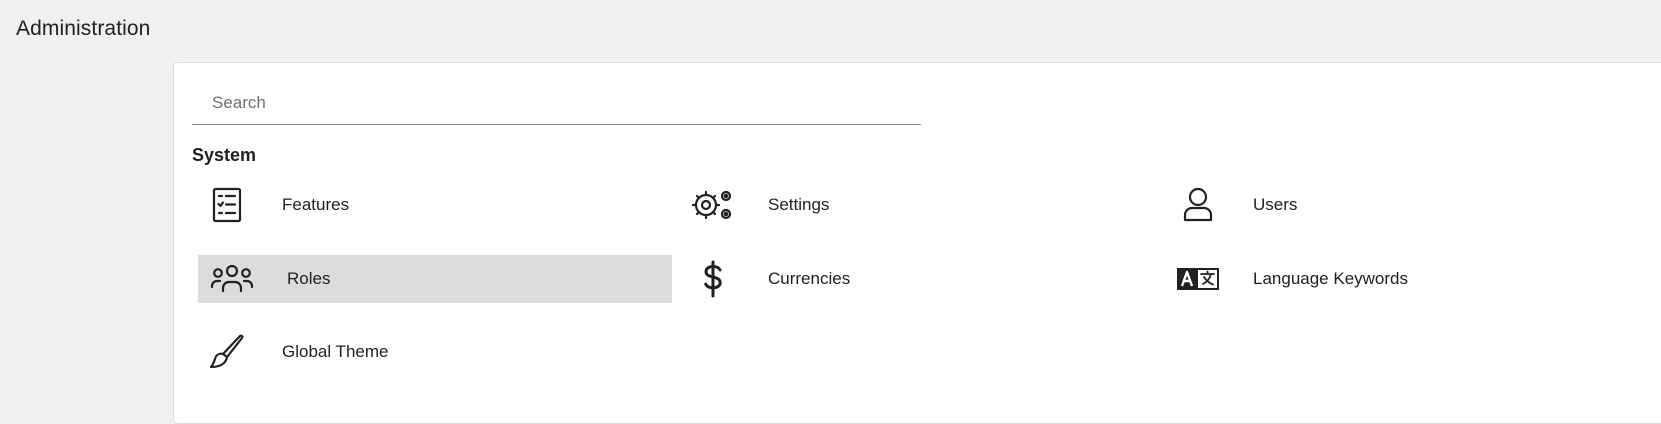  Describe the element at coordinates (224, 155) in the screenshot. I see `section-title-system: System` at that location.